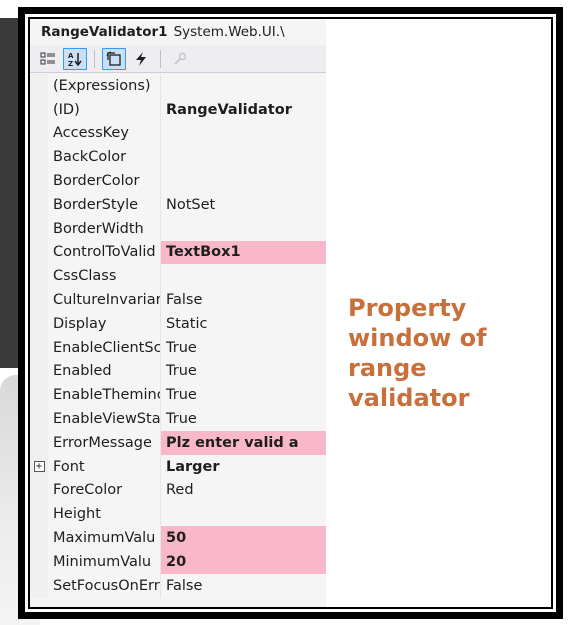  What do you see at coordinates (104, 514) in the screenshot?
I see `property-name: Height` at bounding box center [104, 514].